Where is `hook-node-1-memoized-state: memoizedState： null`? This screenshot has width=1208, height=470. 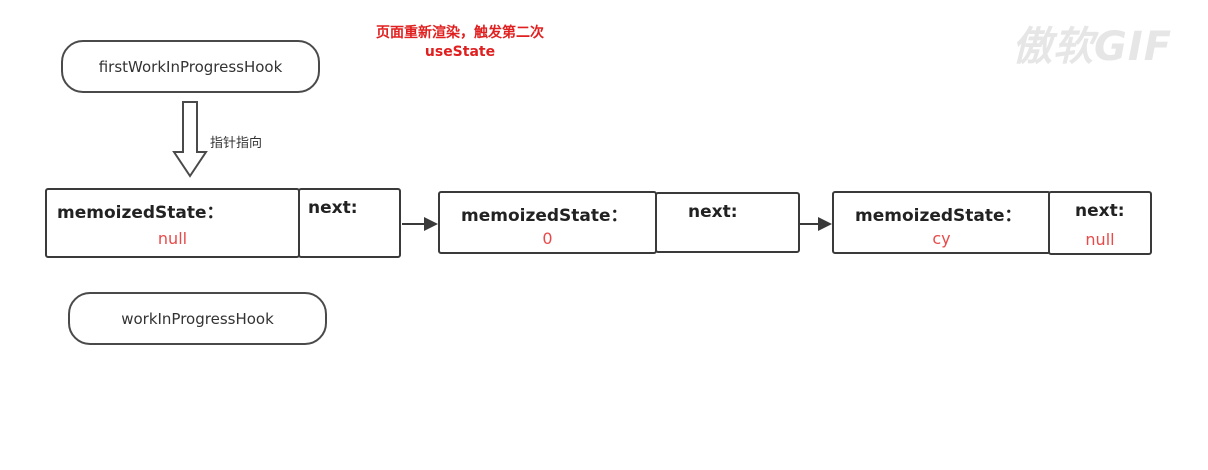 hook-node-1-memoized-state: memoizedState： null is located at coordinates (172, 223).